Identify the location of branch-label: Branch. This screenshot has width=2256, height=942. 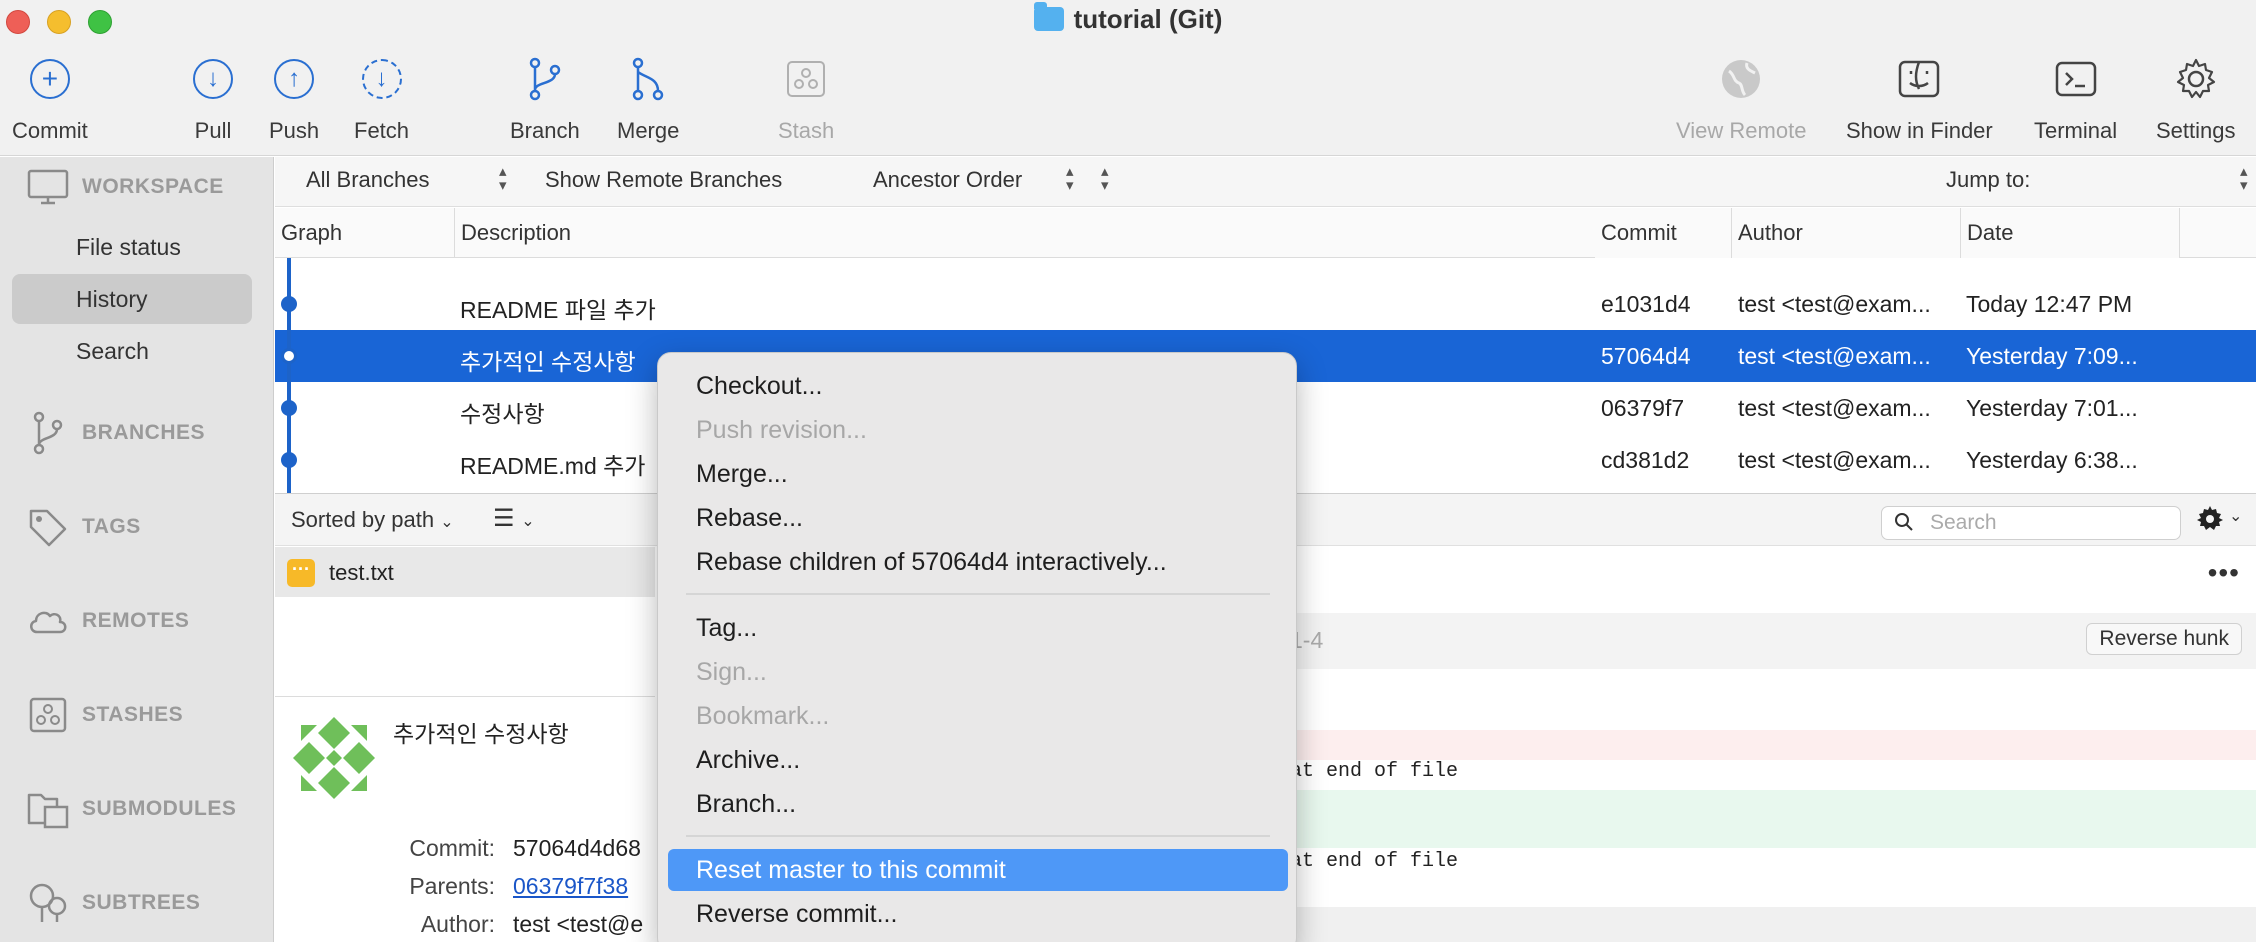
(545, 130).